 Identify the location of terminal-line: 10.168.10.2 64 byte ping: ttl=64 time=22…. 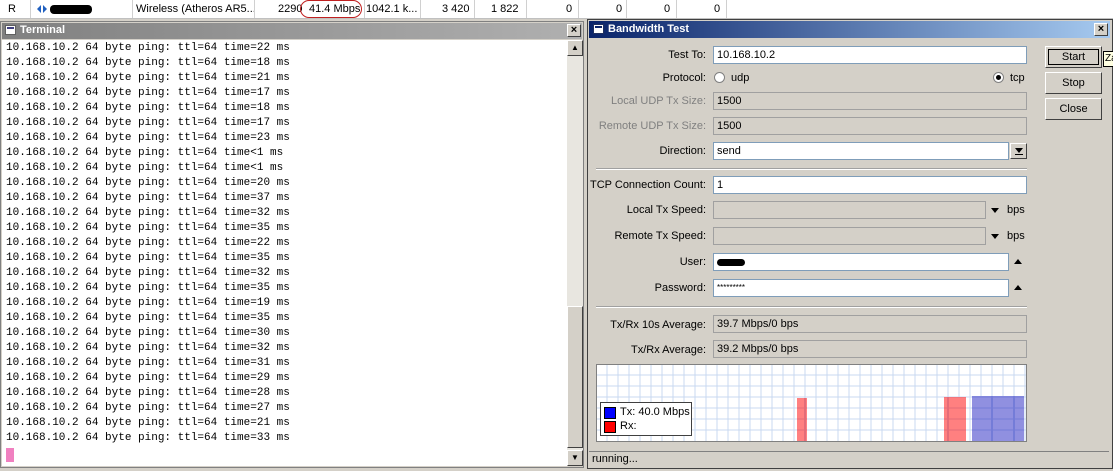
(148, 243).